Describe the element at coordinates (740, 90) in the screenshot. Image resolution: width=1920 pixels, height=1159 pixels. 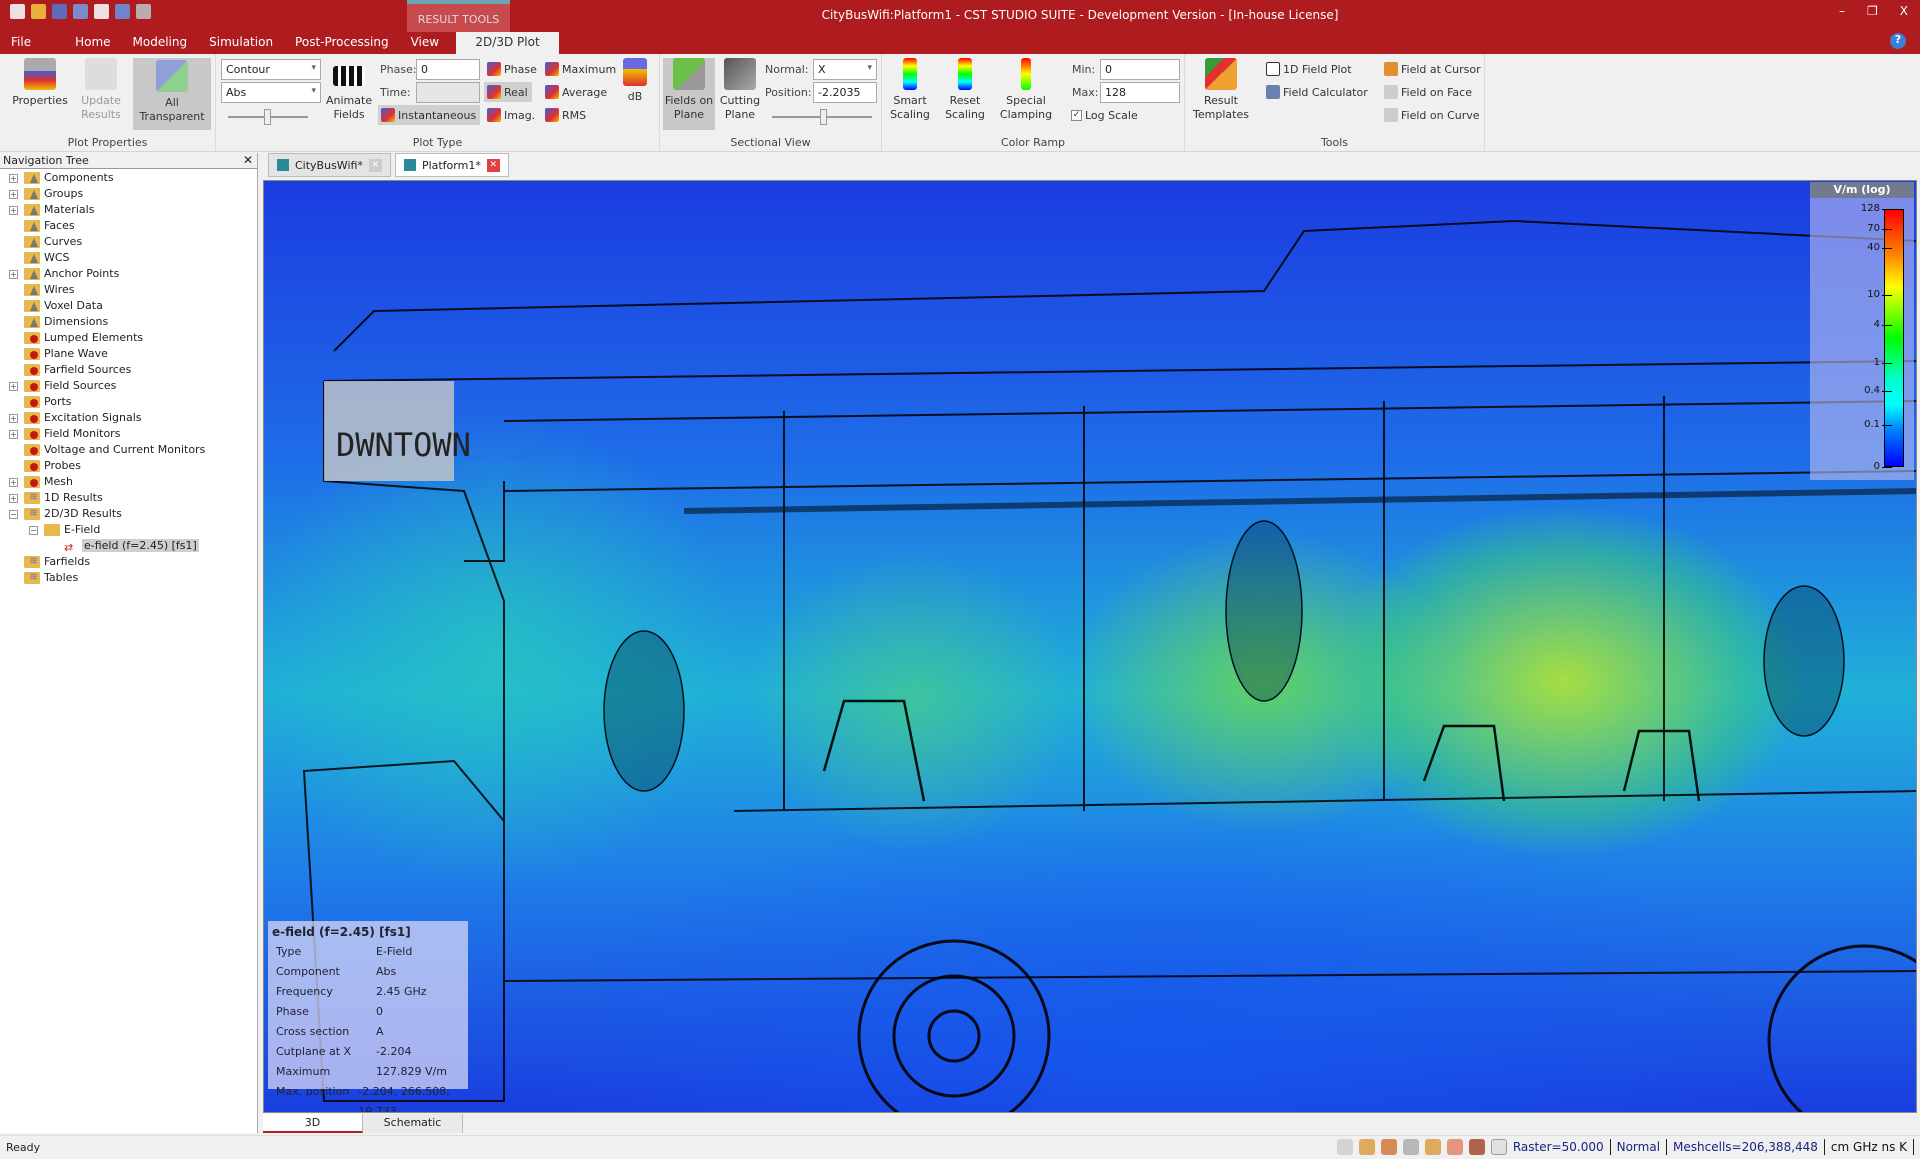
I see `cutting-plane-button: Cutting Plane` at that location.